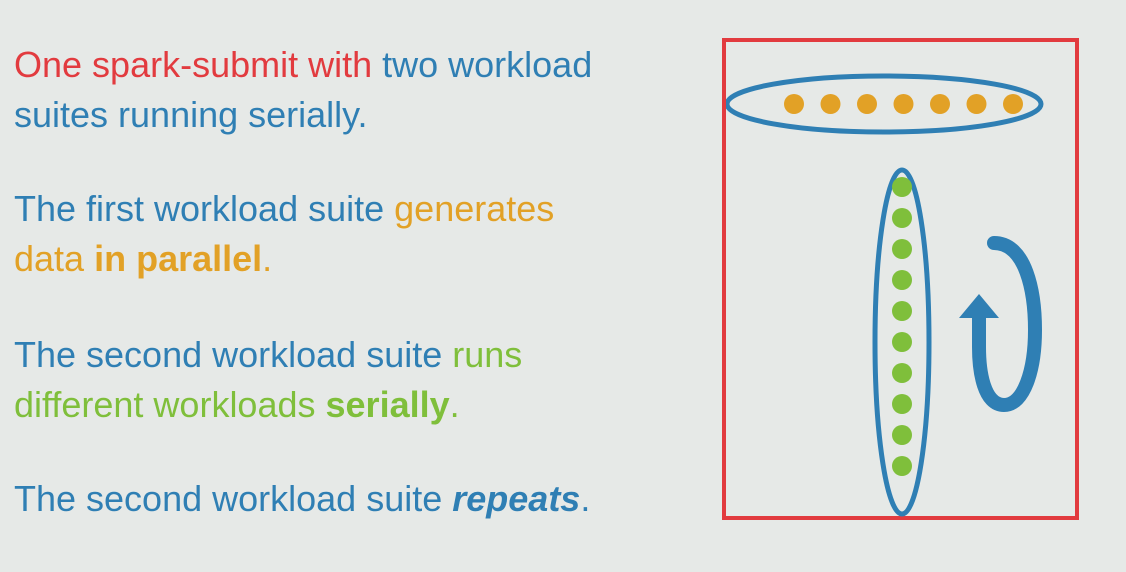 The width and height of the screenshot is (1126, 572). What do you see at coordinates (191, 114) in the screenshot?
I see `text-span: suites running serially.` at bounding box center [191, 114].